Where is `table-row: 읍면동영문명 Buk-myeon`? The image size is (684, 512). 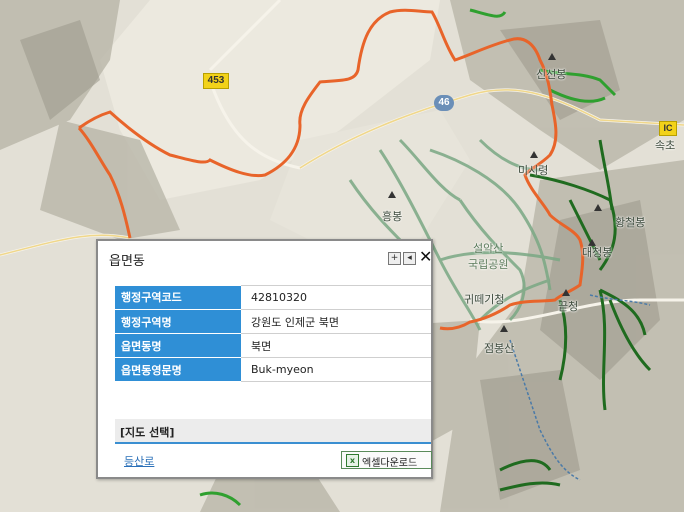 table-row: 읍면동영문명 Buk-myeon is located at coordinates (273, 369).